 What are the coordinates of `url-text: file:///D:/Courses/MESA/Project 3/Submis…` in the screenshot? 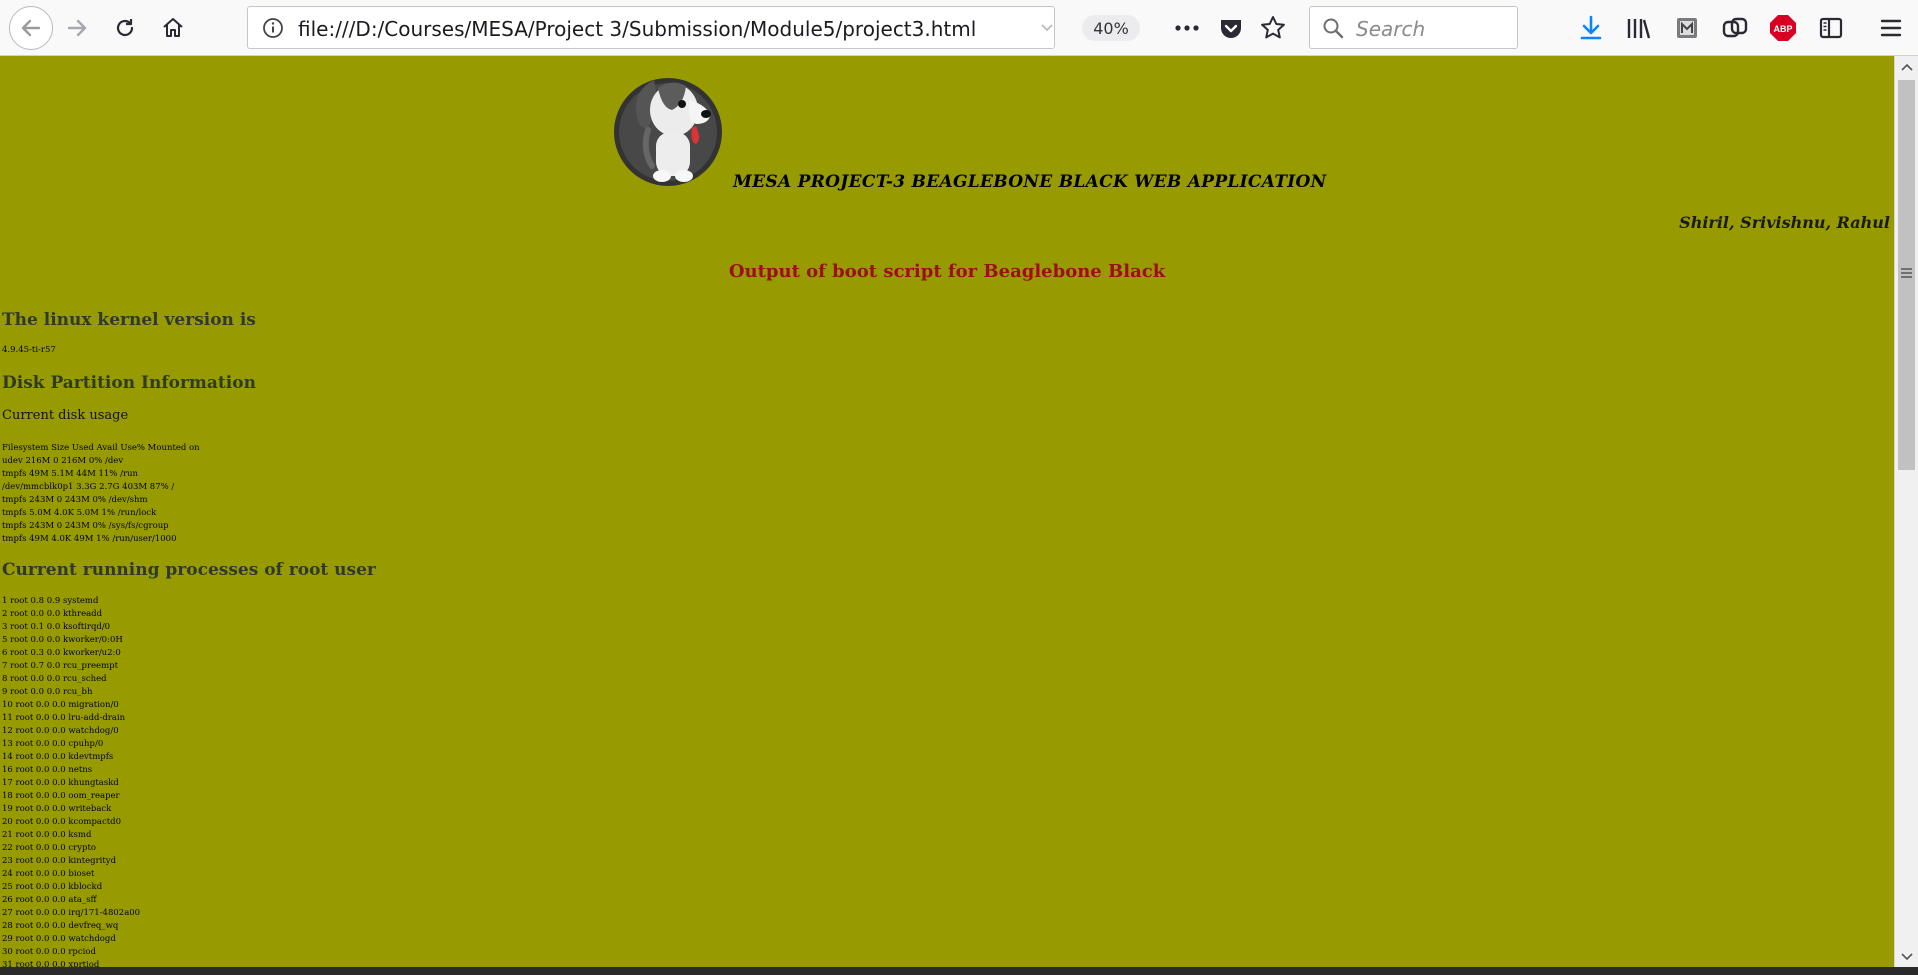 It's located at (637, 29).